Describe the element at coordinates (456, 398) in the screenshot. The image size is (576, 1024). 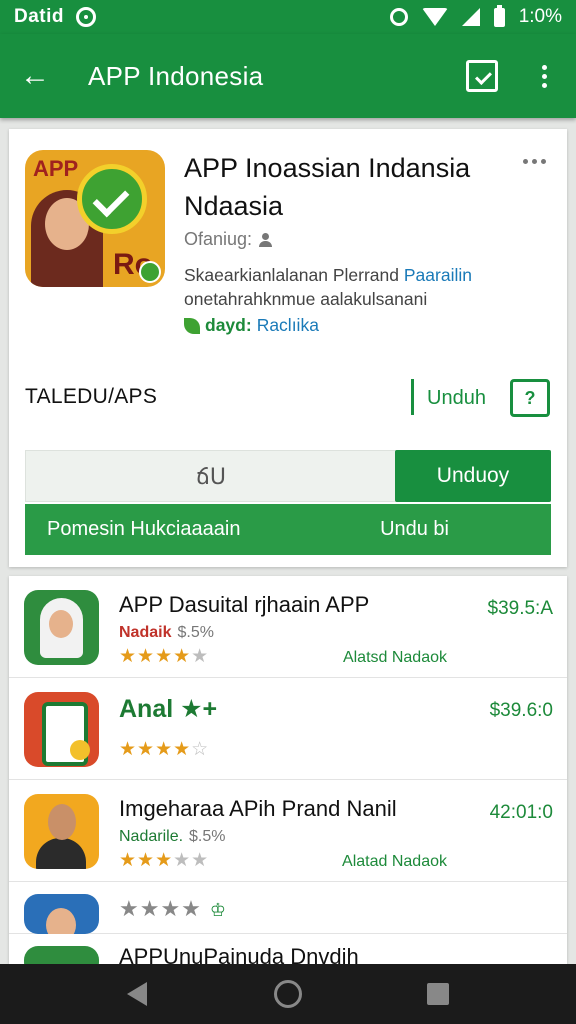
I see `side-download-link: Unduh` at that location.